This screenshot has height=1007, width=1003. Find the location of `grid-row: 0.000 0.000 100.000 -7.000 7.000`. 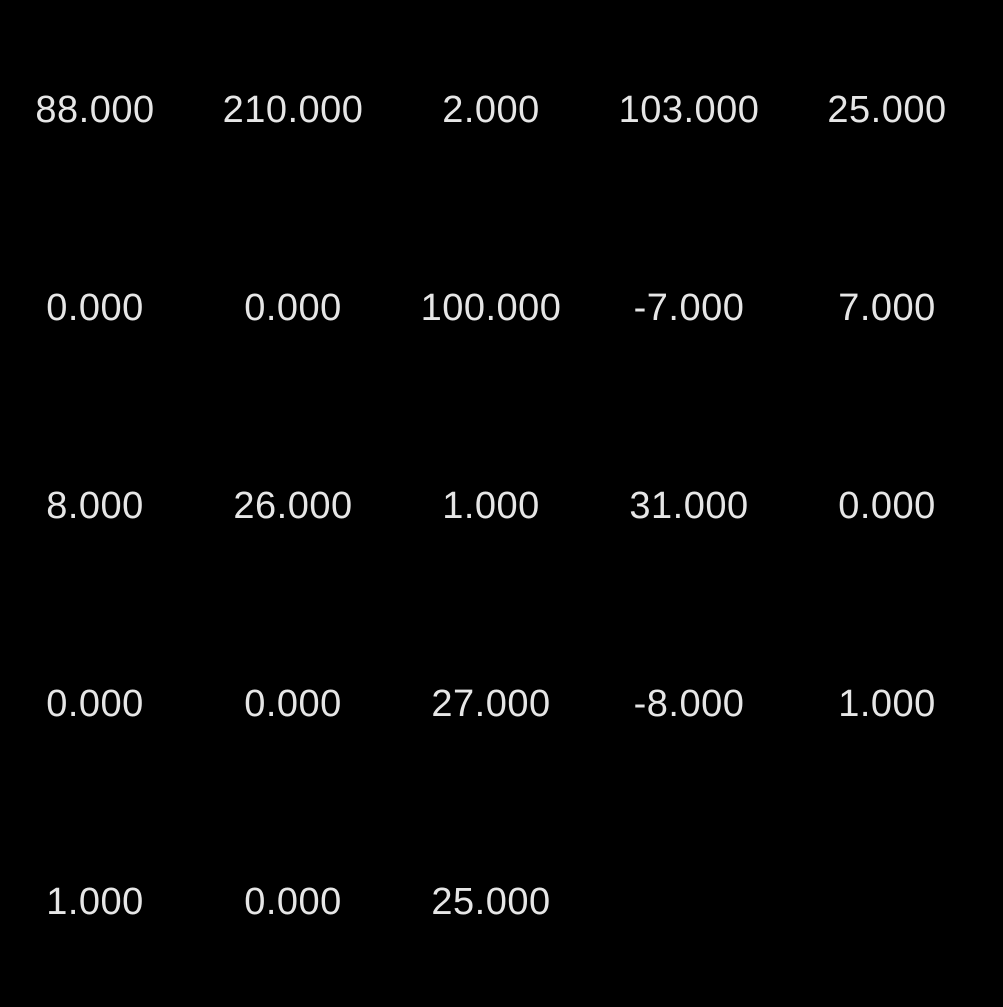

grid-row: 0.000 0.000 100.000 -7.000 7.000 is located at coordinates (501, 308).